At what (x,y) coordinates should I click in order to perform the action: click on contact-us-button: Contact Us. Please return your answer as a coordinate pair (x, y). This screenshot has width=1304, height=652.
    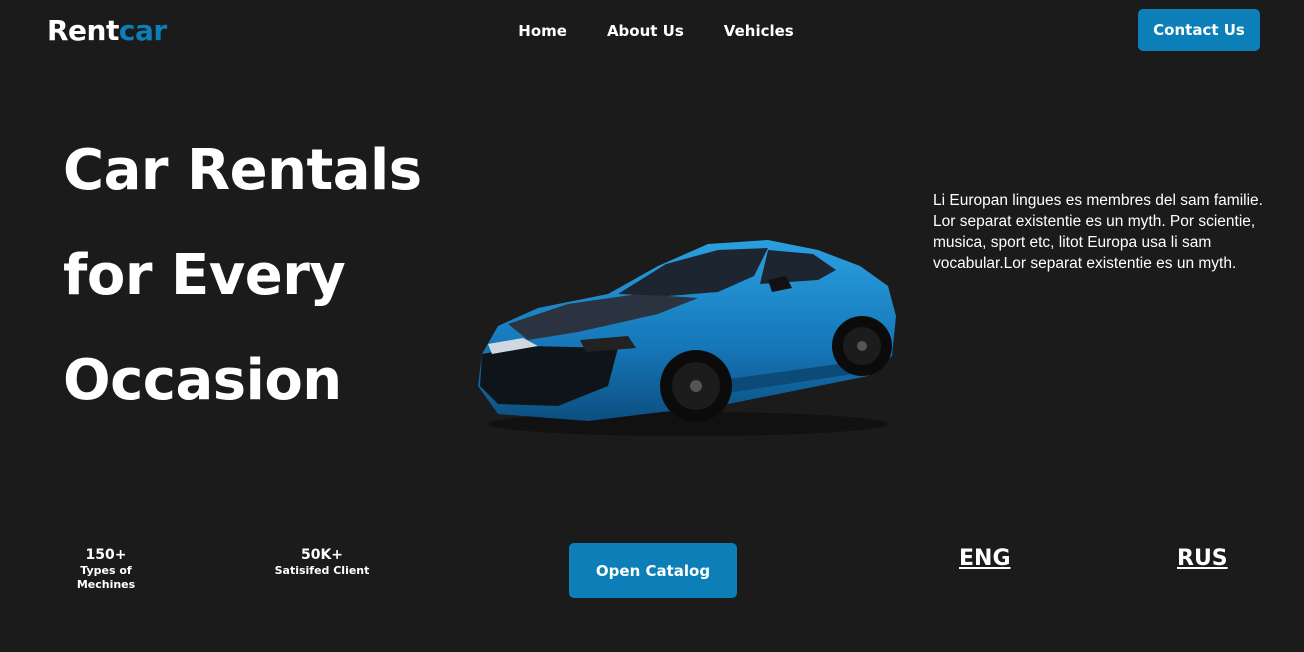
    Looking at the image, I should click on (1199, 30).